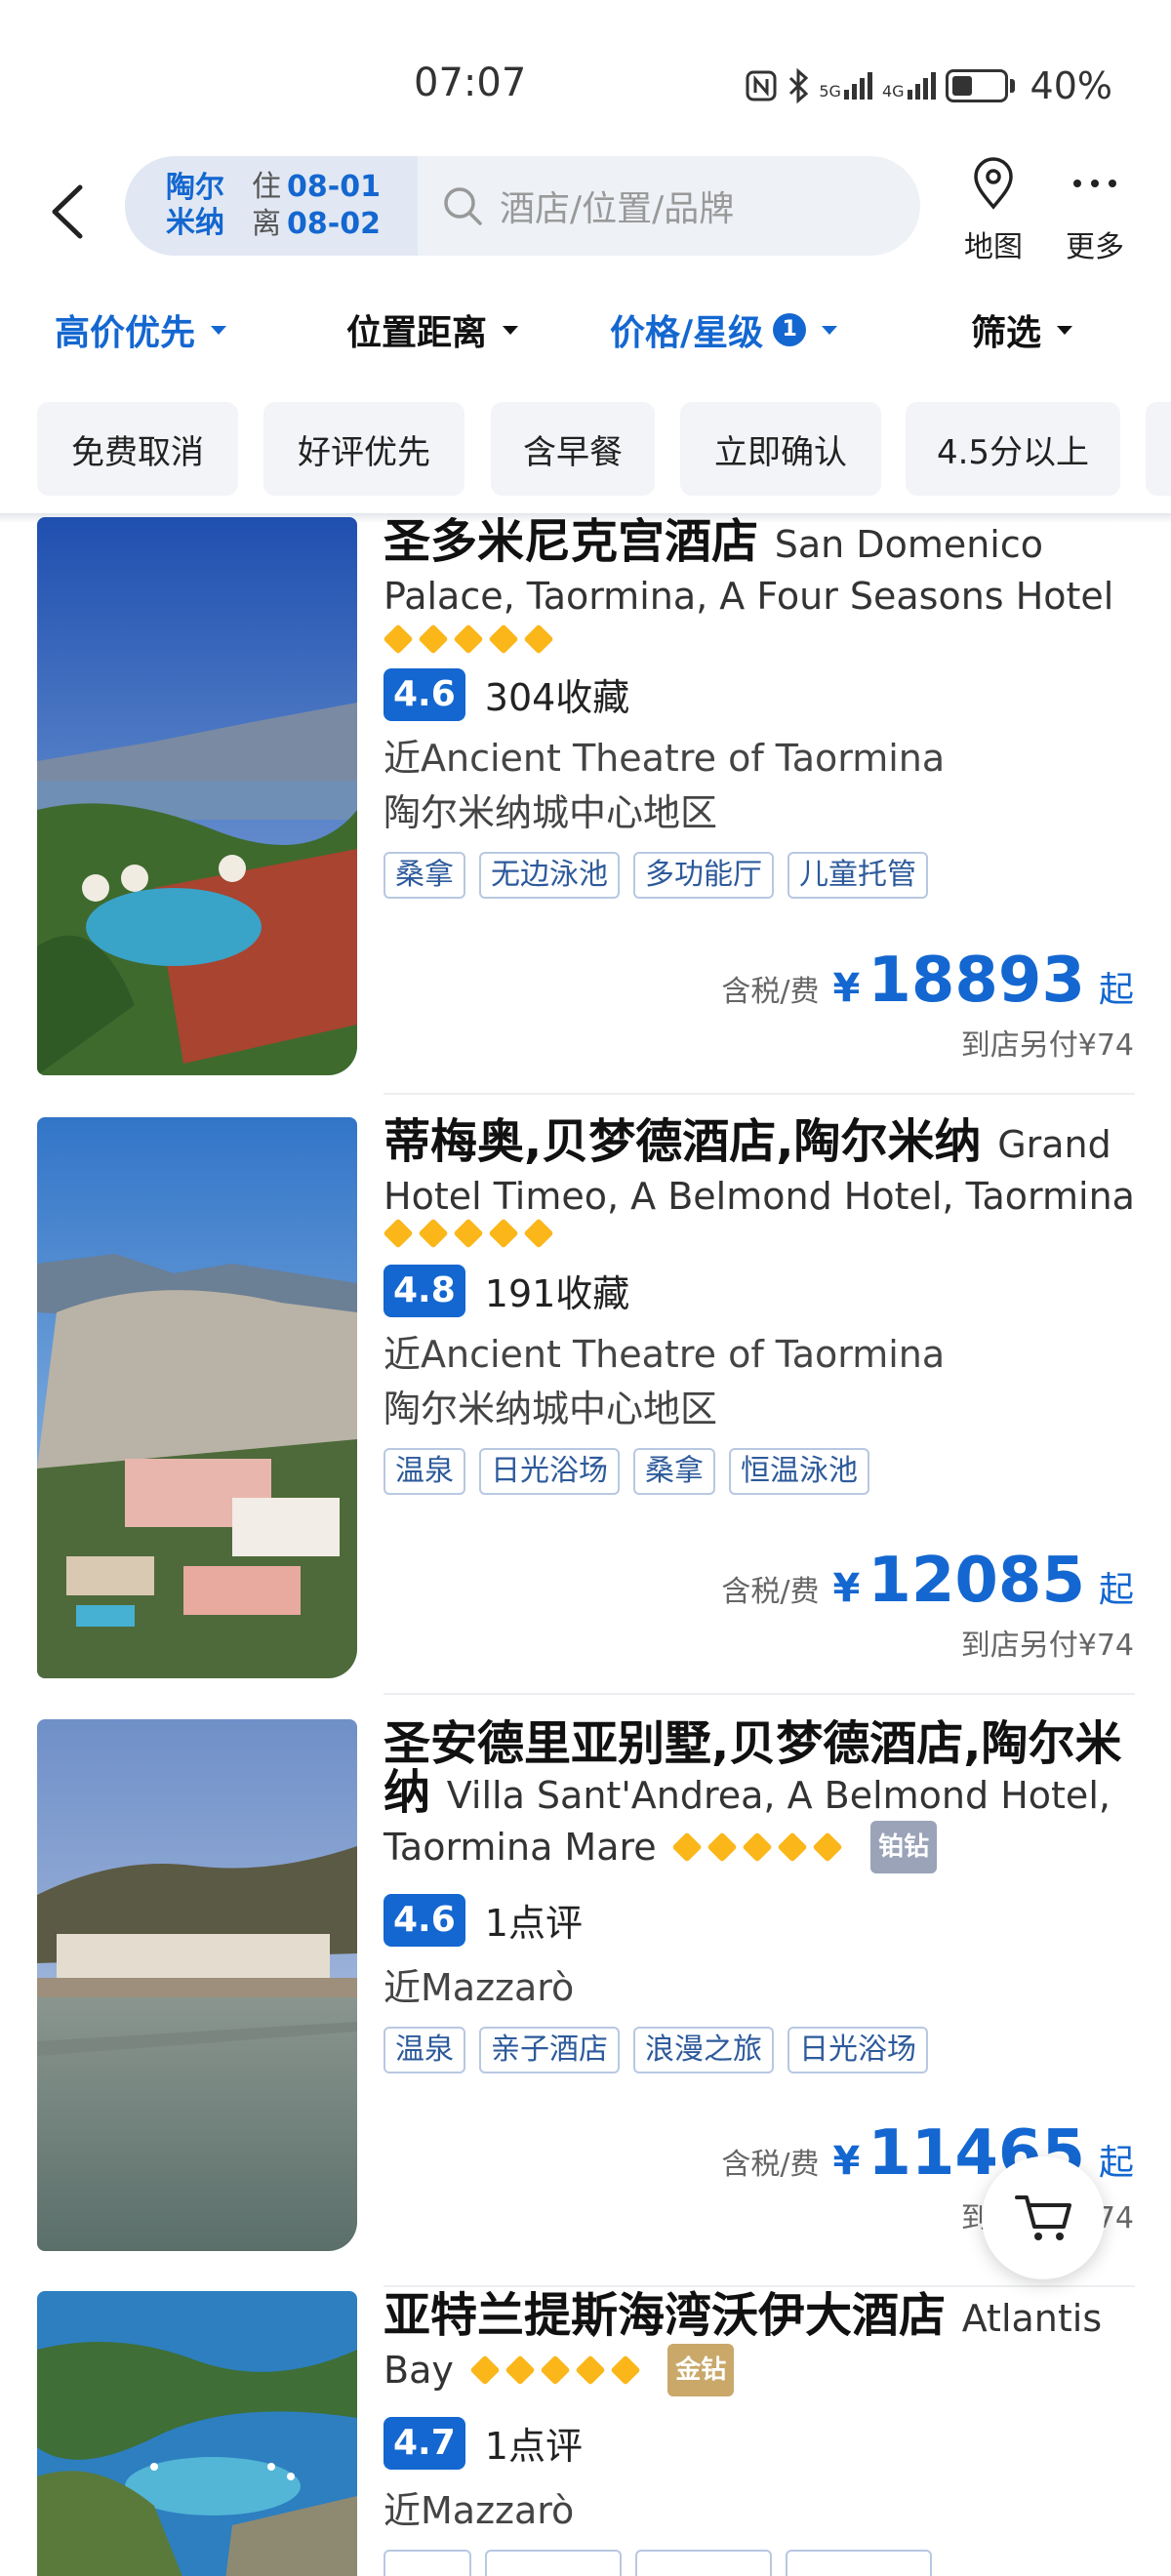  What do you see at coordinates (976, 1581) in the screenshot?
I see `price-amount: 12085` at bounding box center [976, 1581].